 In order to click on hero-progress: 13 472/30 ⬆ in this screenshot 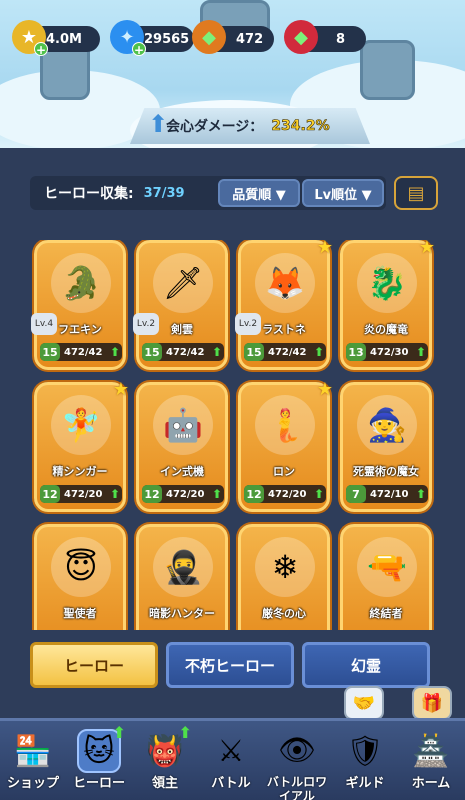, I will do `click(387, 352)`.